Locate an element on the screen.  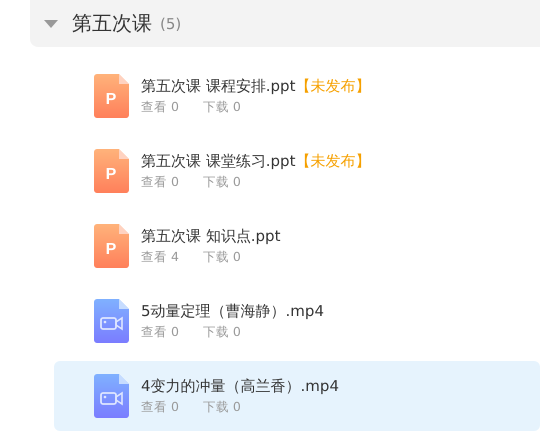
file-row: P 第五次课 课堂练习.ppt【未发布】 查看 0 下载 0 is located at coordinates (297, 171).